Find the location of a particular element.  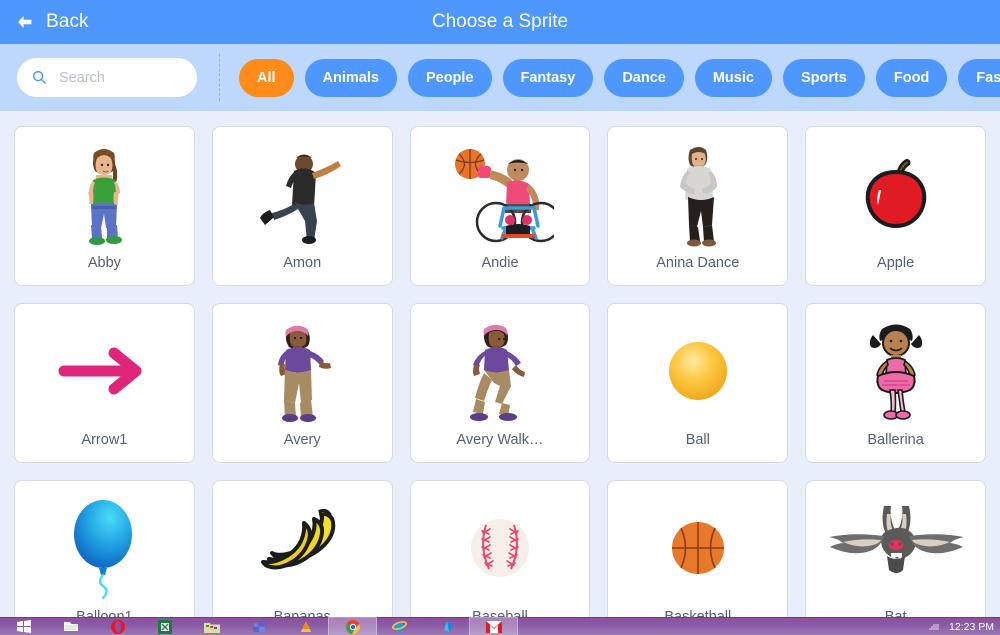

sprite-card-apple: Apple is located at coordinates (895, 206).